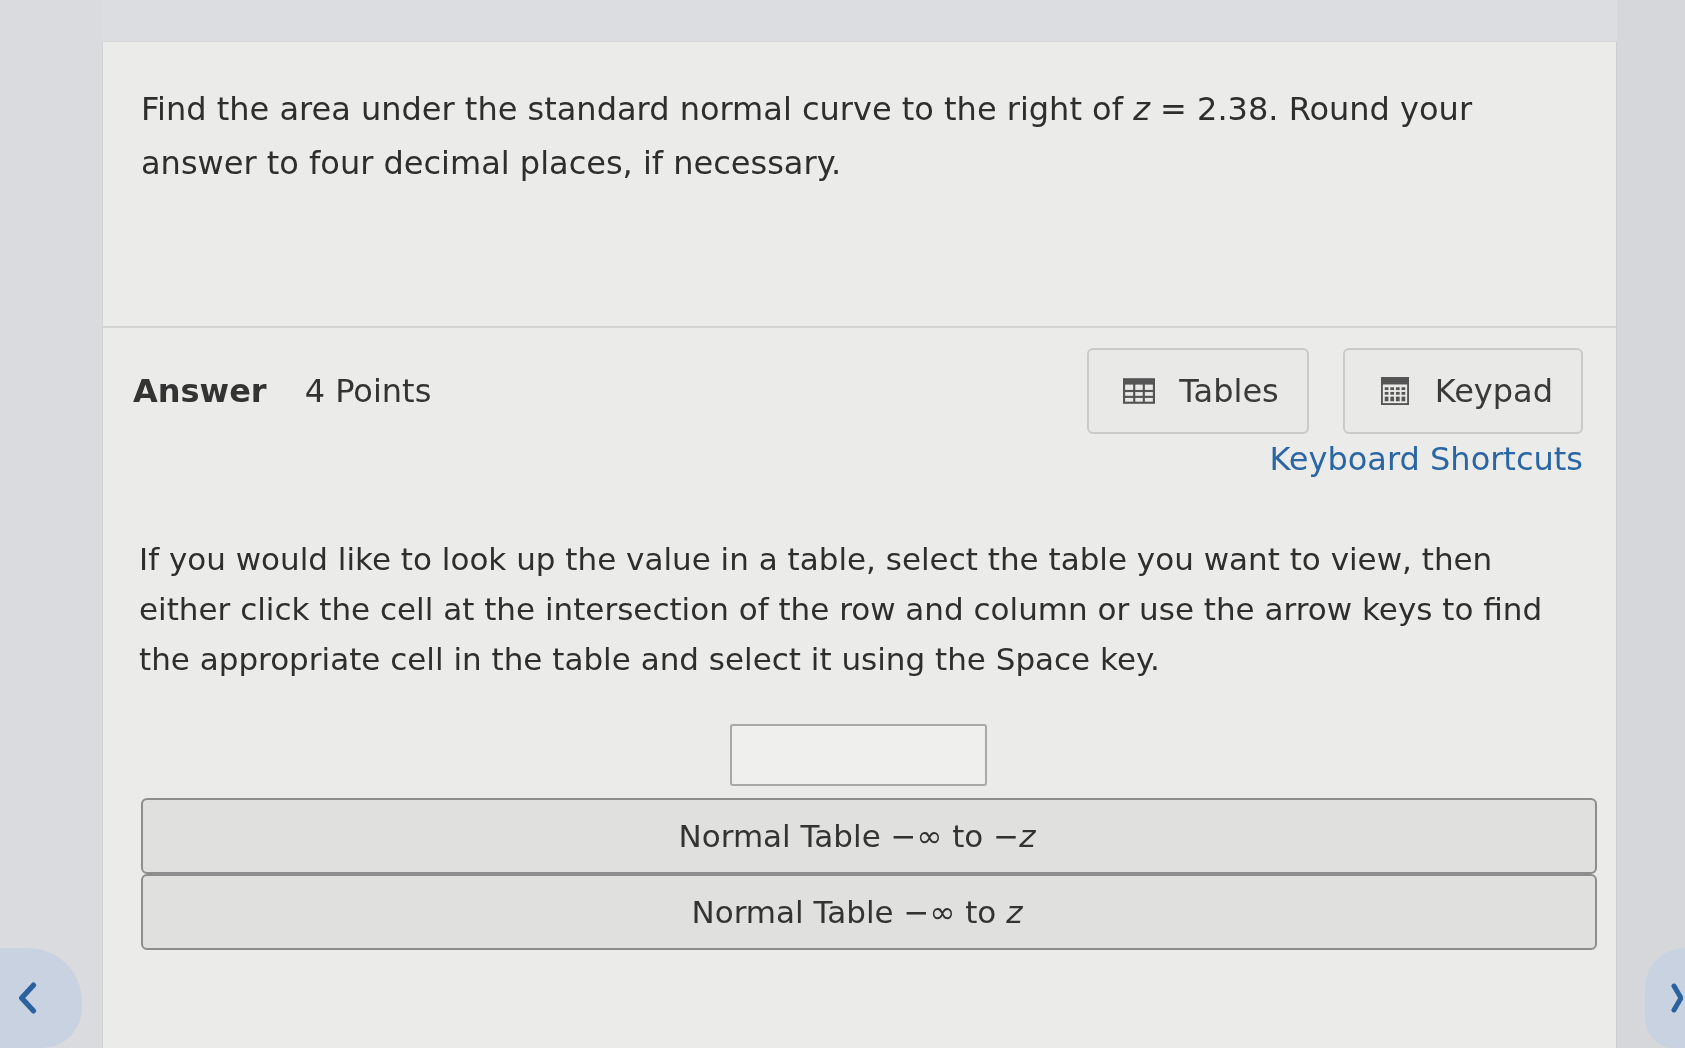 The height and width of the screenshot is (1048, 1685). Describe the element at coordinates (41, 998) in the screenshot. I see `previous-button` at that location.